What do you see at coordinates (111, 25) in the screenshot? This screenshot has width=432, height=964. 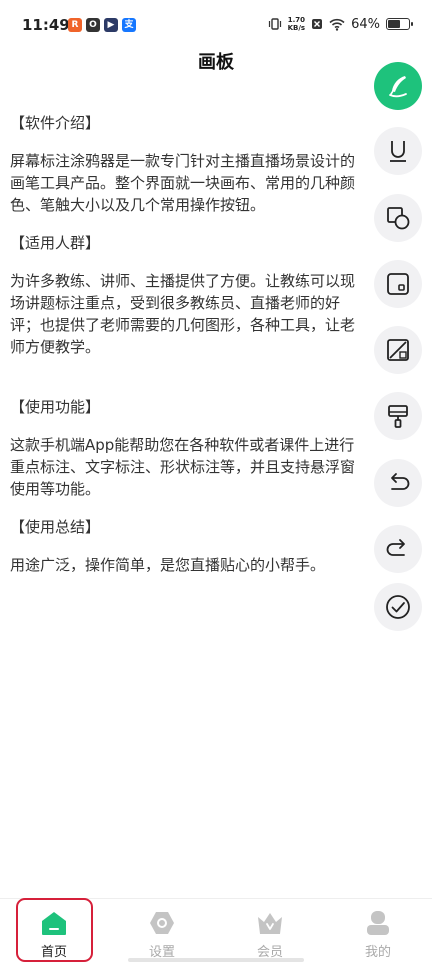 I see `app-badge-play-icon: ▶` at bounding box center [111, 25].